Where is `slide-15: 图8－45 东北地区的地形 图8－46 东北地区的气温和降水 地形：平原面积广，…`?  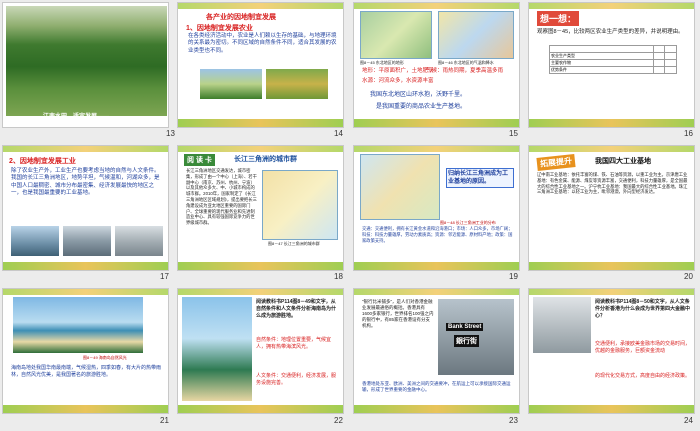 slide-15: 图8－45 东北地区的地形 图8－46 东北地区的气温和降水 地形：平原面积广，… is located at coordinates (436, 65).